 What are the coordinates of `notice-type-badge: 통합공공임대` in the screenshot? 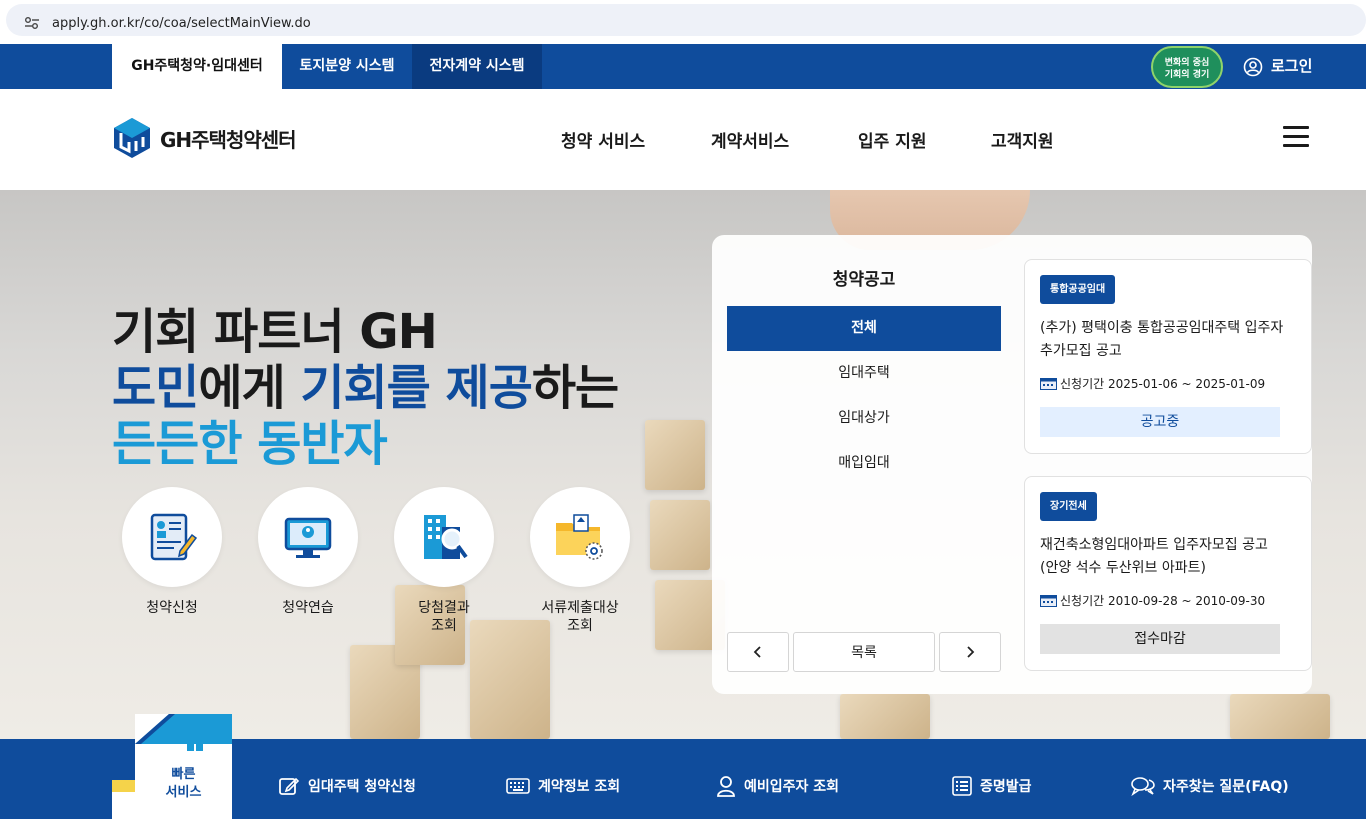 It's located at (1078, 289).